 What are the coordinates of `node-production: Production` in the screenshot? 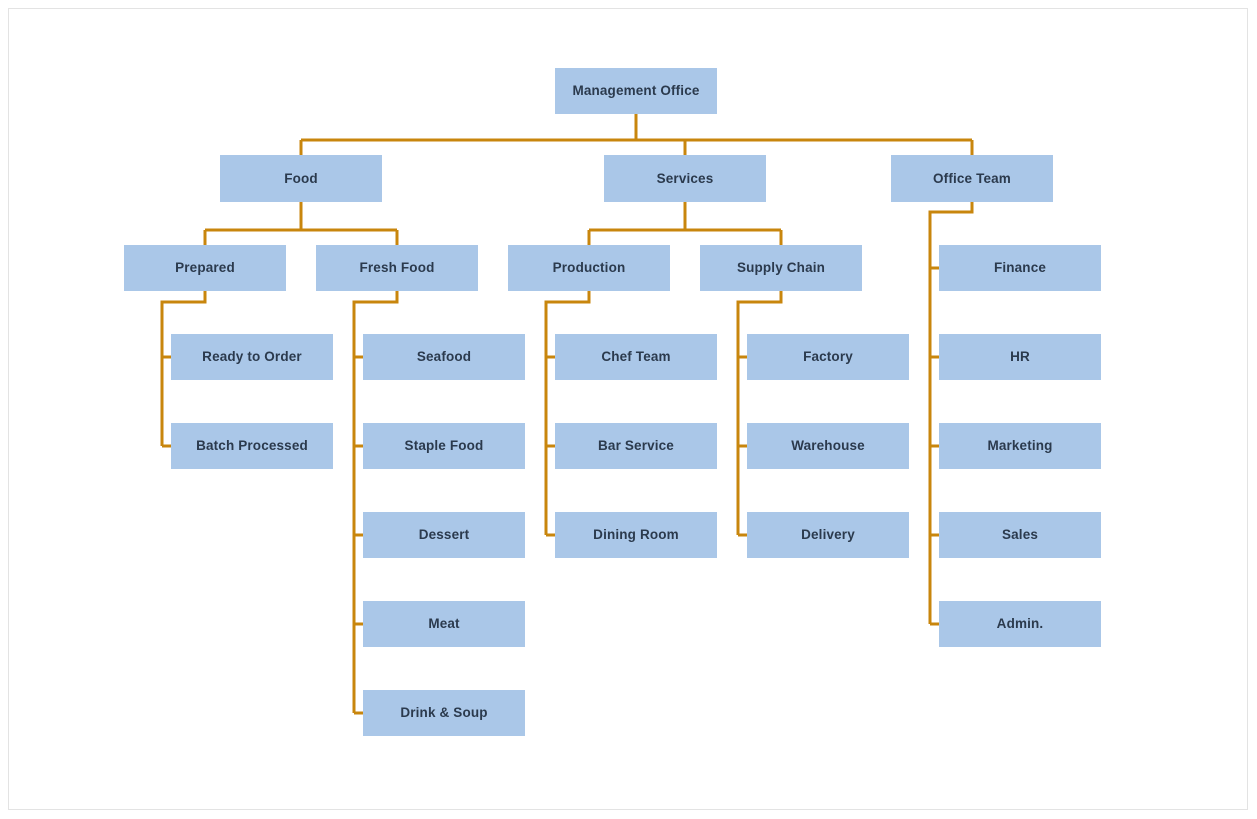 It's located at (589, 268).